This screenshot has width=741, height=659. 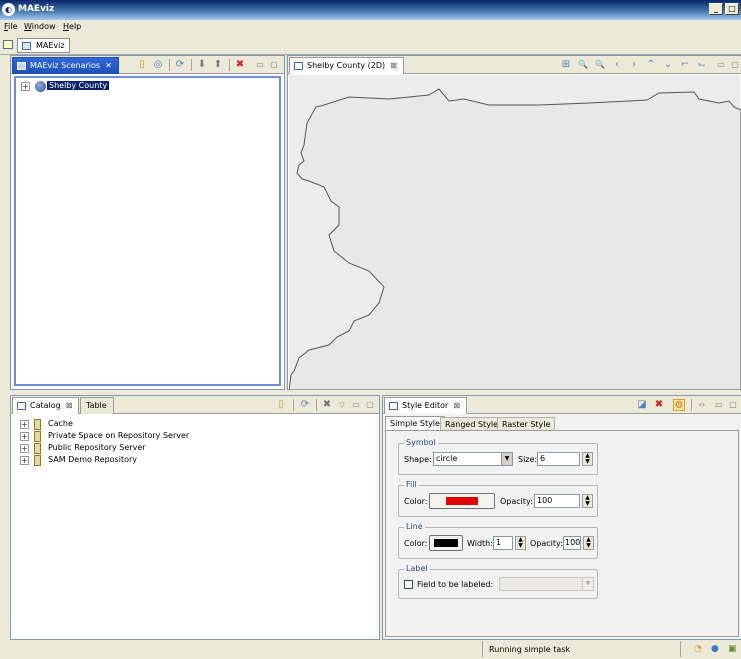 I want to click on tree-node-label: Shelby County, so click(x=78, y=85).